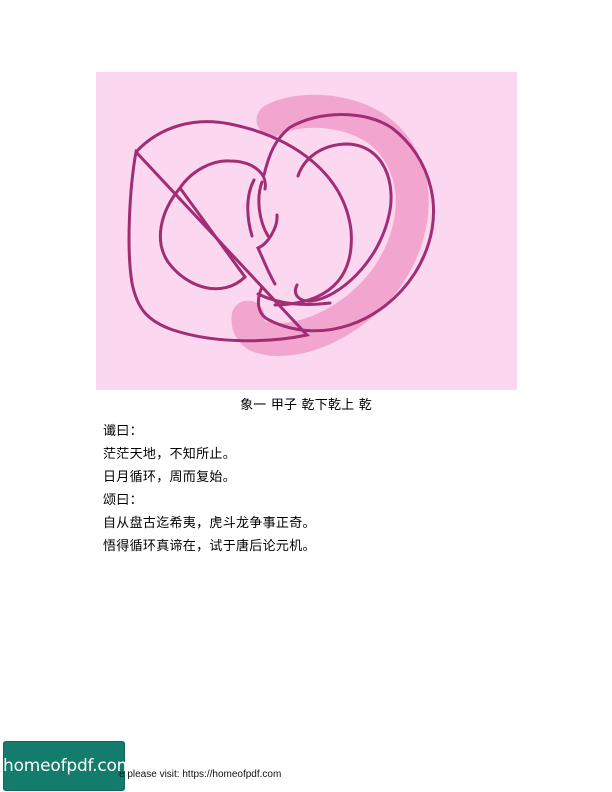 This screenshot has width=612, height=792. What do you see at coordinates (209, 546) in the screenshot?
I see `text-line-6: 悟得循环真谛在，试于唐后论元机。` at bounding box center [209, 546].